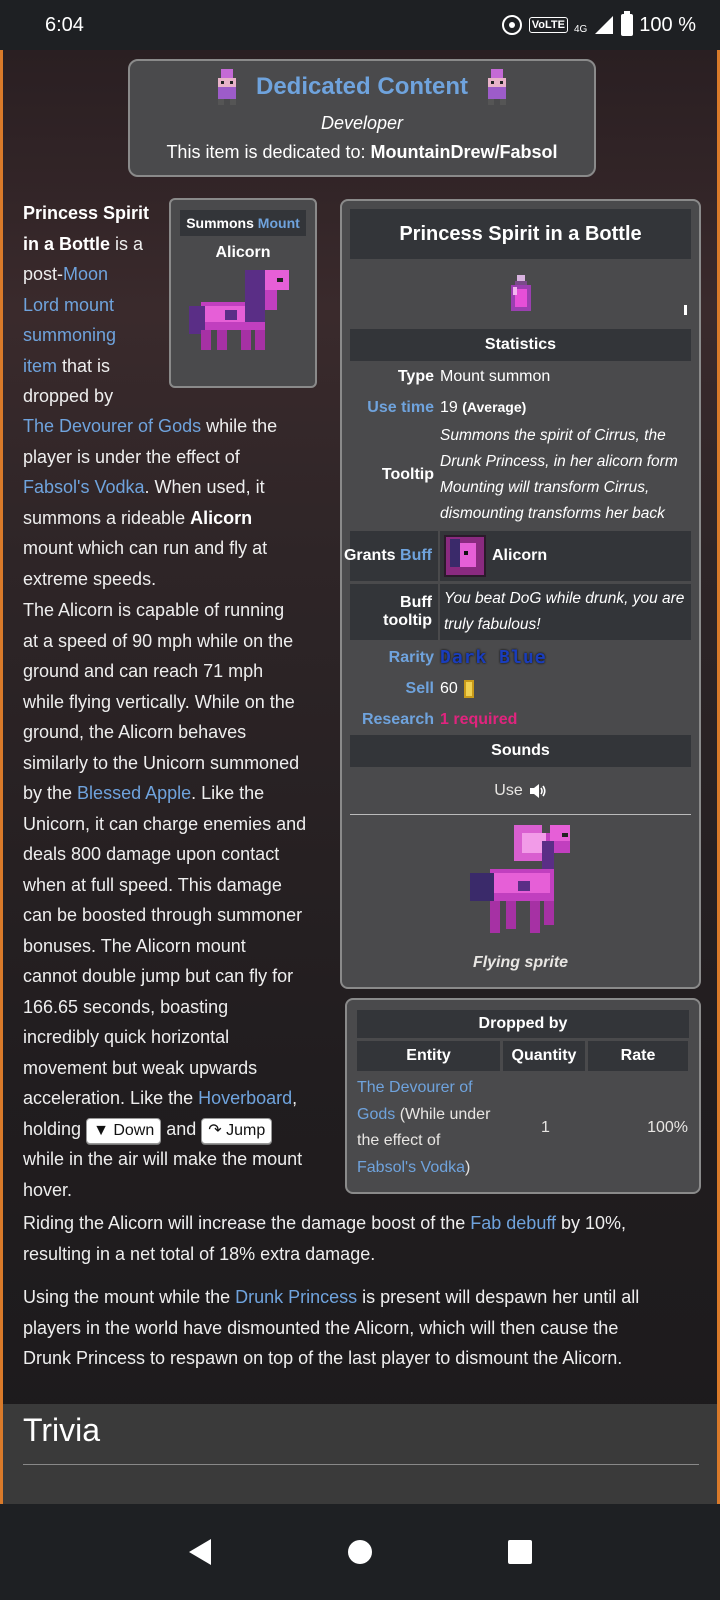  I want to click on battery-level: 100 %, so click(667, 24).